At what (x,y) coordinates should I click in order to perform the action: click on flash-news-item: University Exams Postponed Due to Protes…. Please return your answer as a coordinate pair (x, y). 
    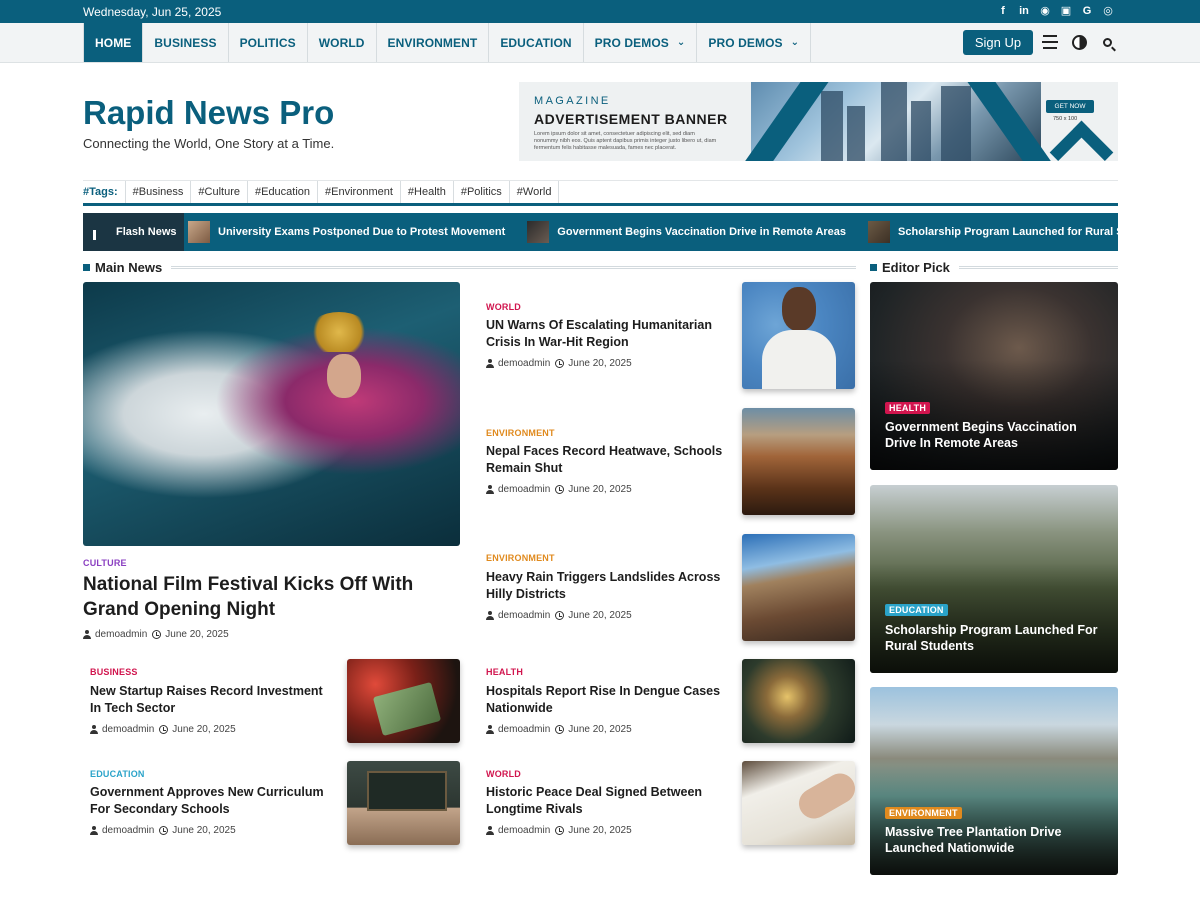
    Looking at the image, I should click on (346, 232).